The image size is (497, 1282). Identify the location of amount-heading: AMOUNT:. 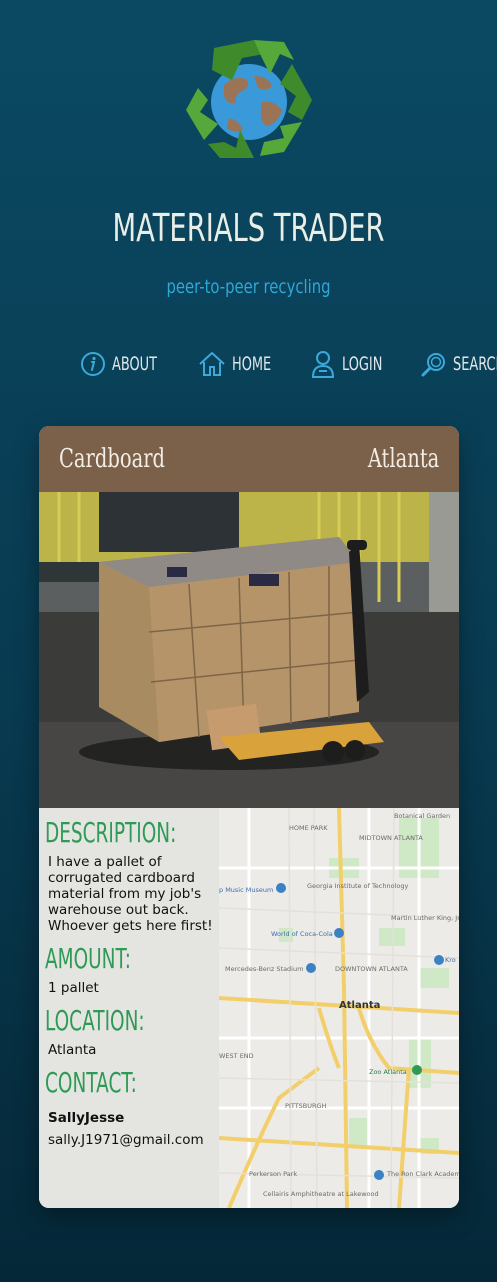
(88, 958).